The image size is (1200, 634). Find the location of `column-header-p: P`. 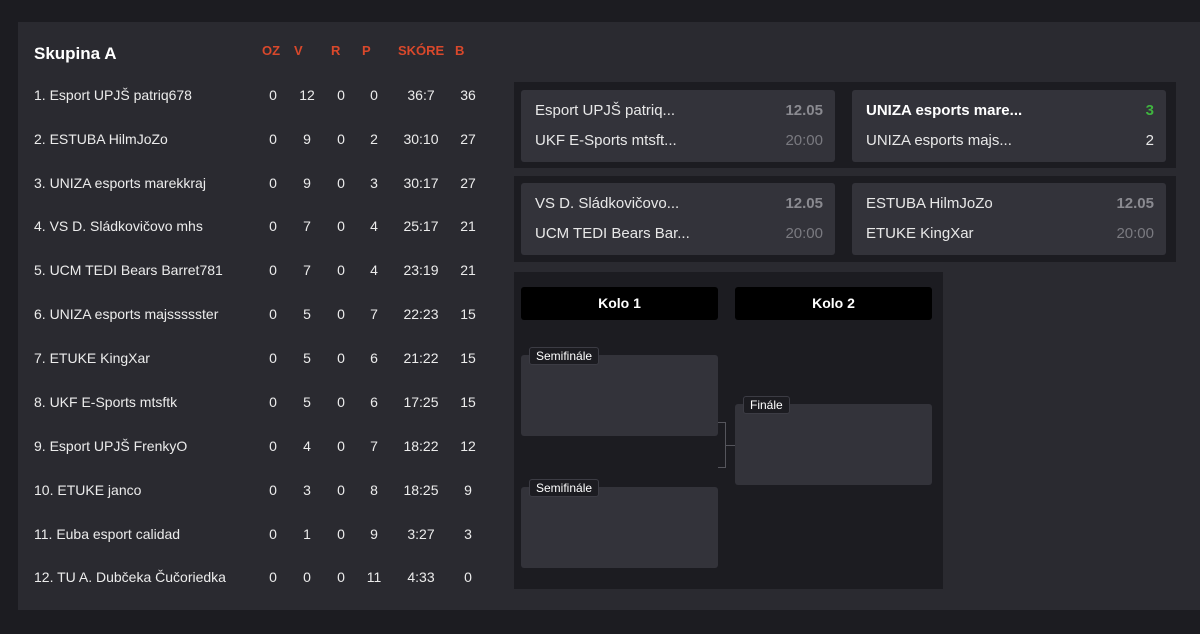

column-header-p: P is located at coordinates (366, 50).